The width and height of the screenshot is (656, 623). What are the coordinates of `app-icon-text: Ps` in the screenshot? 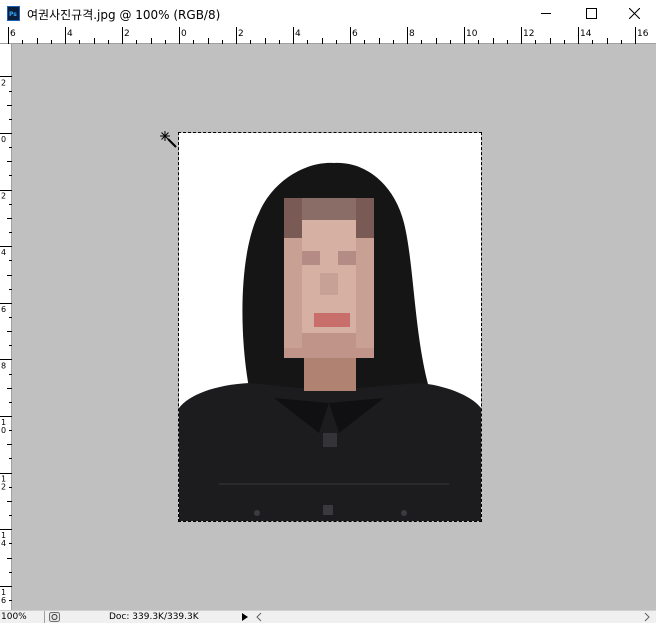 It's located at (13, 14).